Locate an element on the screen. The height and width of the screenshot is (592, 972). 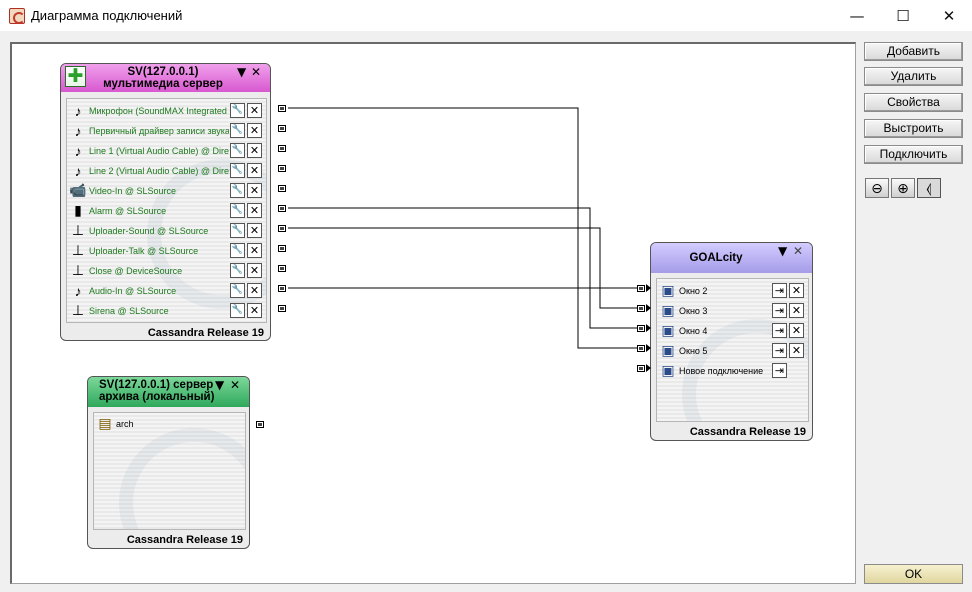
window-row: ▣ Новое подключение is located at coordinates (711, 370).